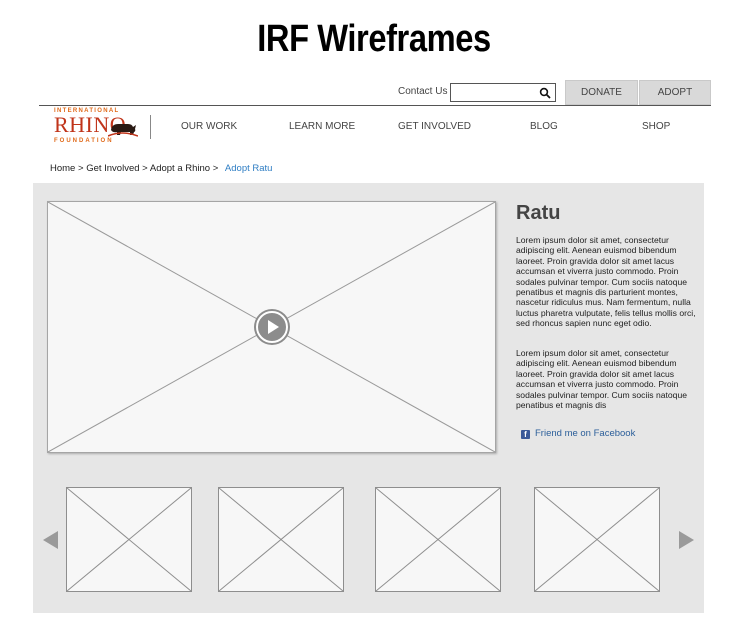 The image size is (748, 630). Describe the element at coordinates (180, 168) in the screenshot. I see `breadcrumb-adopt-a-rhino: Adopt a Rhino` at that location.